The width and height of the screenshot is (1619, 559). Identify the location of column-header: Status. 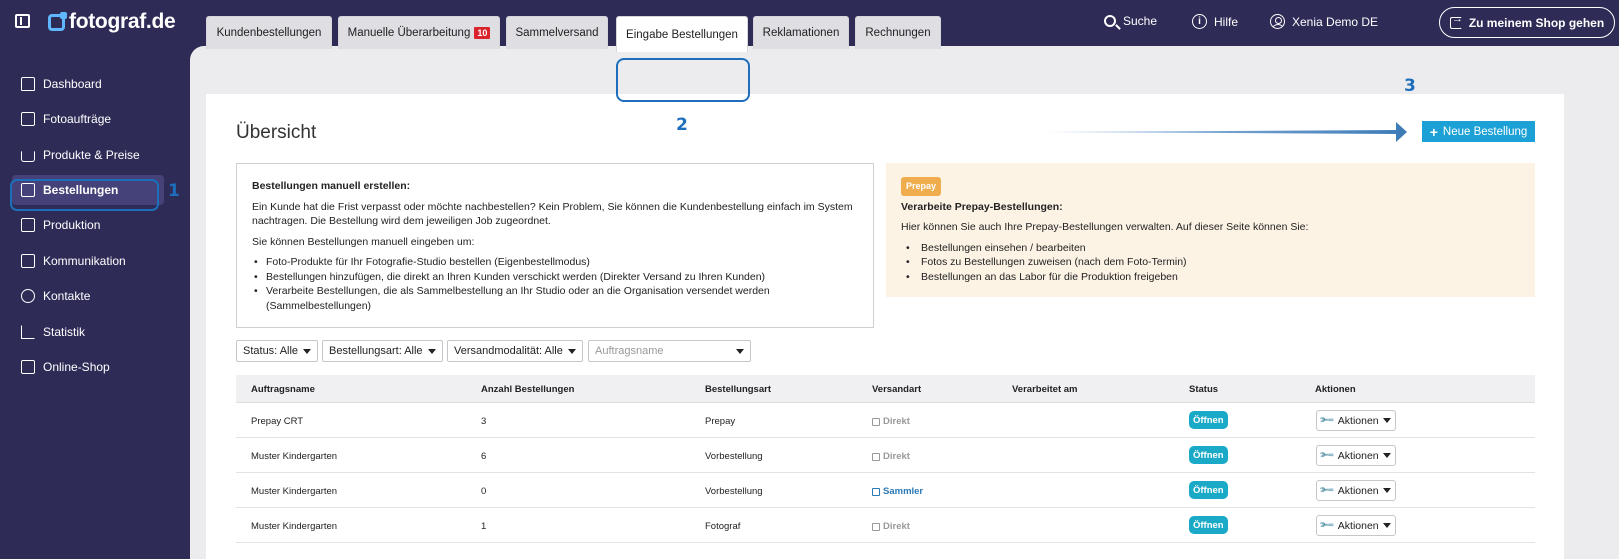
(1204, 389).